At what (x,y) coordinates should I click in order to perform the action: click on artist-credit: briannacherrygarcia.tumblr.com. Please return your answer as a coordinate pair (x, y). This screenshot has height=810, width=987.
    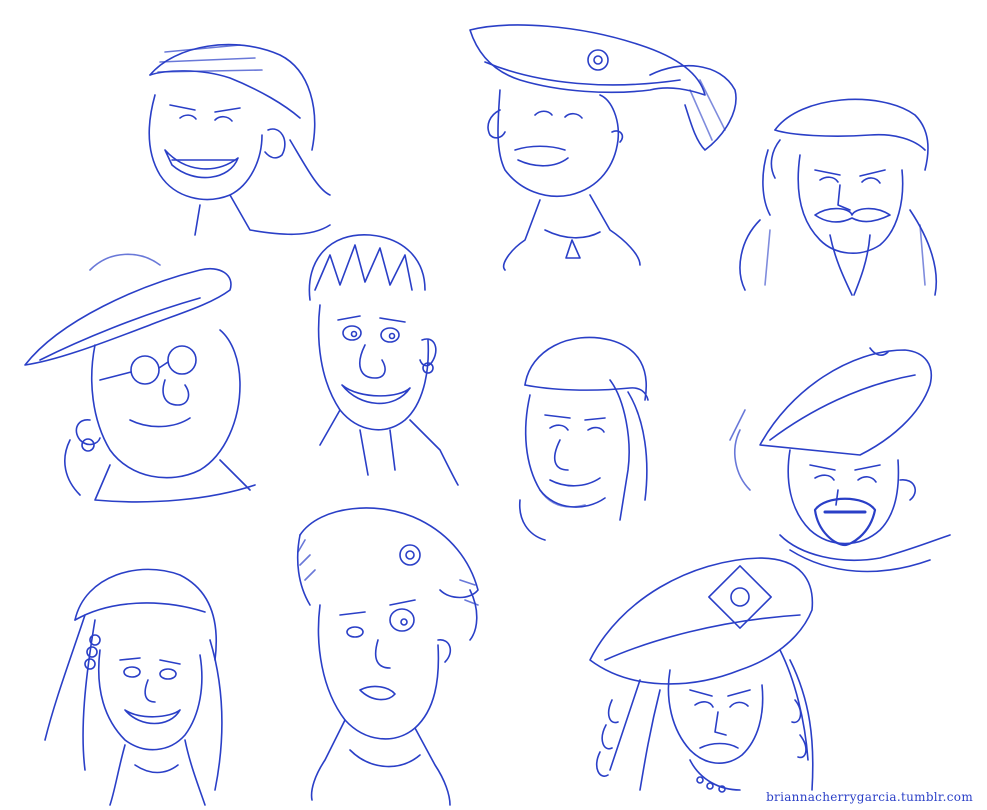
    Looking at the image, I should click on (869, 797).